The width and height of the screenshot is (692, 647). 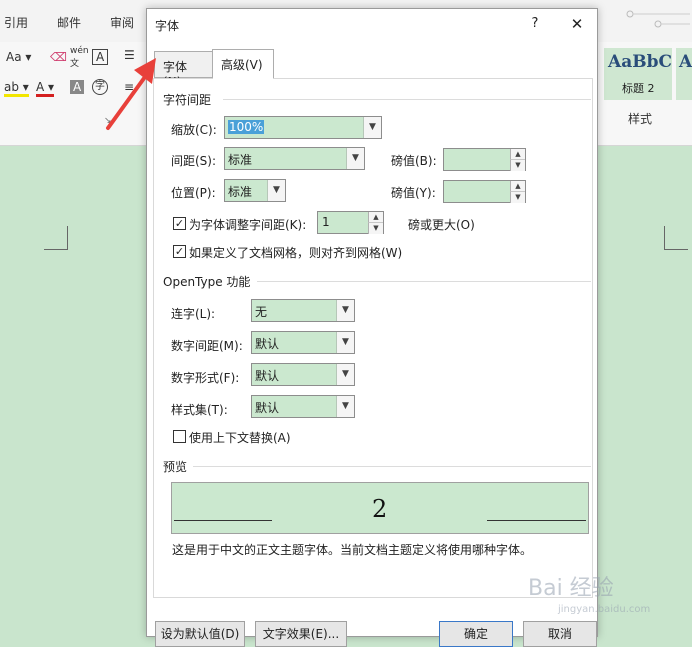 What do you see at coordinates (243, 64) in the screenshot?
I see `tab-advanced: 高级(V)` at bounding box center [243, 64].